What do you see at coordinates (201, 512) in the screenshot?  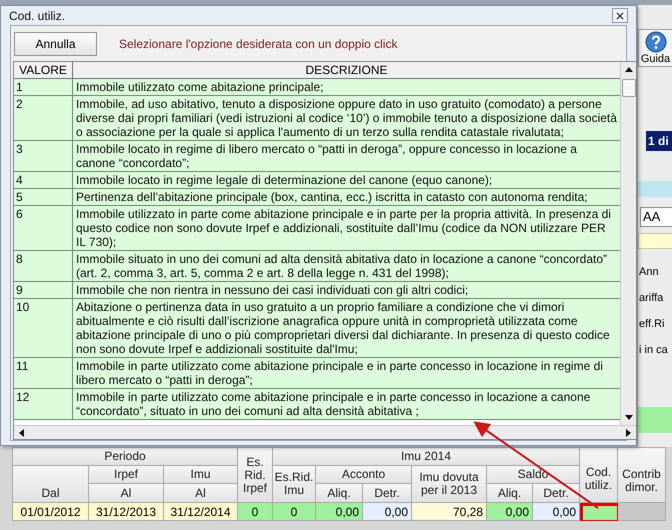 I see `table-cell: 31/12/2014` at bounding box center [201, 512].